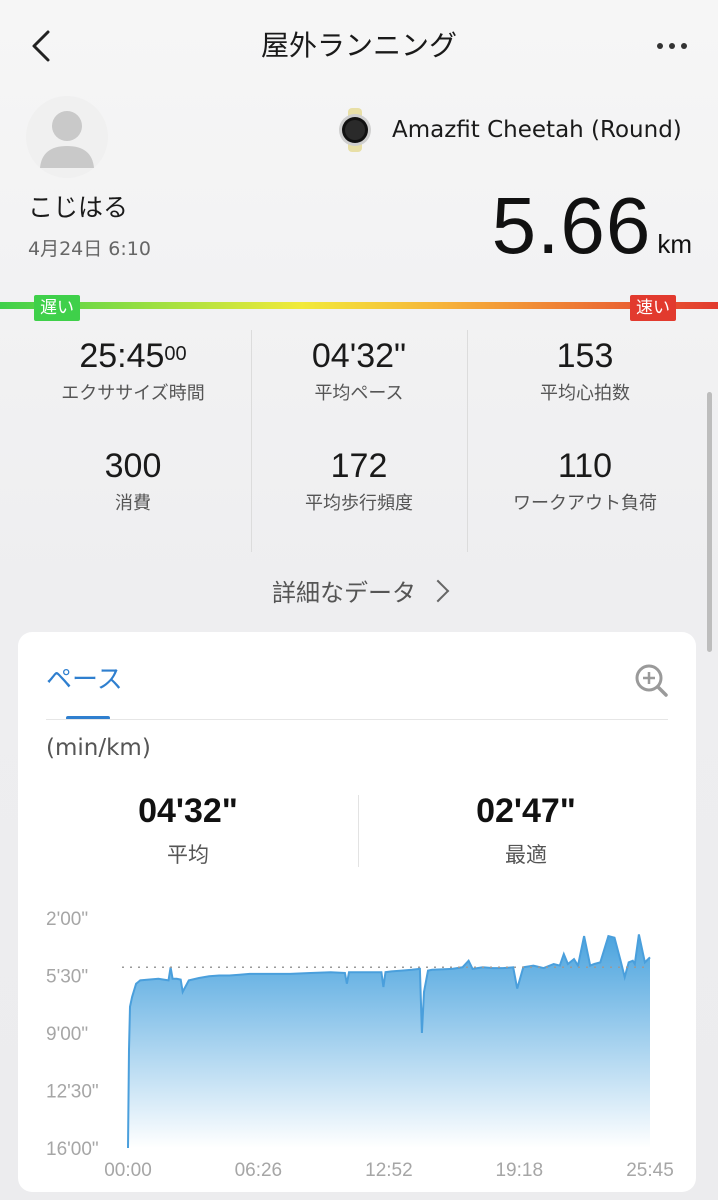 The width and height of the screenshot is (718, 1200). I want to click on device-name: Amazfit Cheetah (Round), so click(537, 130).